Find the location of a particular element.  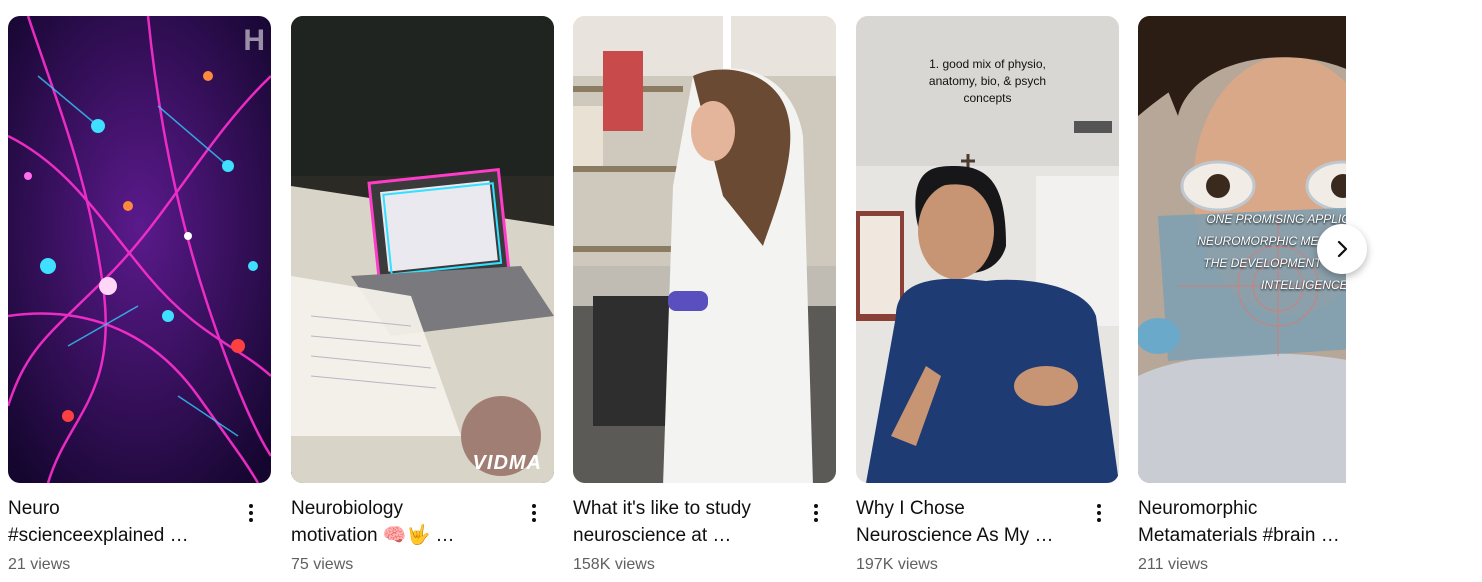

short-thumbnail: H is located at coordinates (139, 249).